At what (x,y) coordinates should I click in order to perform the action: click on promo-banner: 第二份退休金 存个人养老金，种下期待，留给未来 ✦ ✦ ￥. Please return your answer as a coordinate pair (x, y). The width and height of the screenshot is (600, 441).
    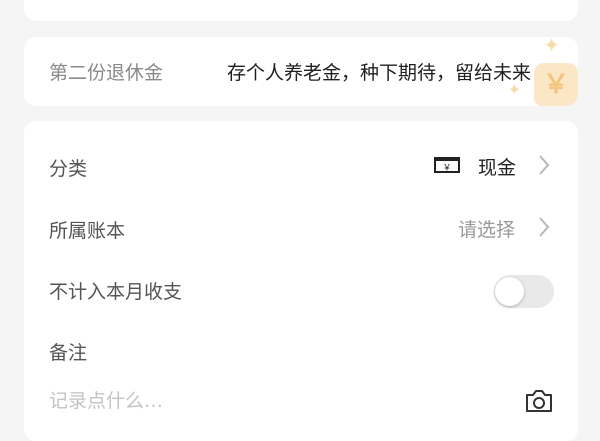
    Looking at the image, I should click on (301, 71).